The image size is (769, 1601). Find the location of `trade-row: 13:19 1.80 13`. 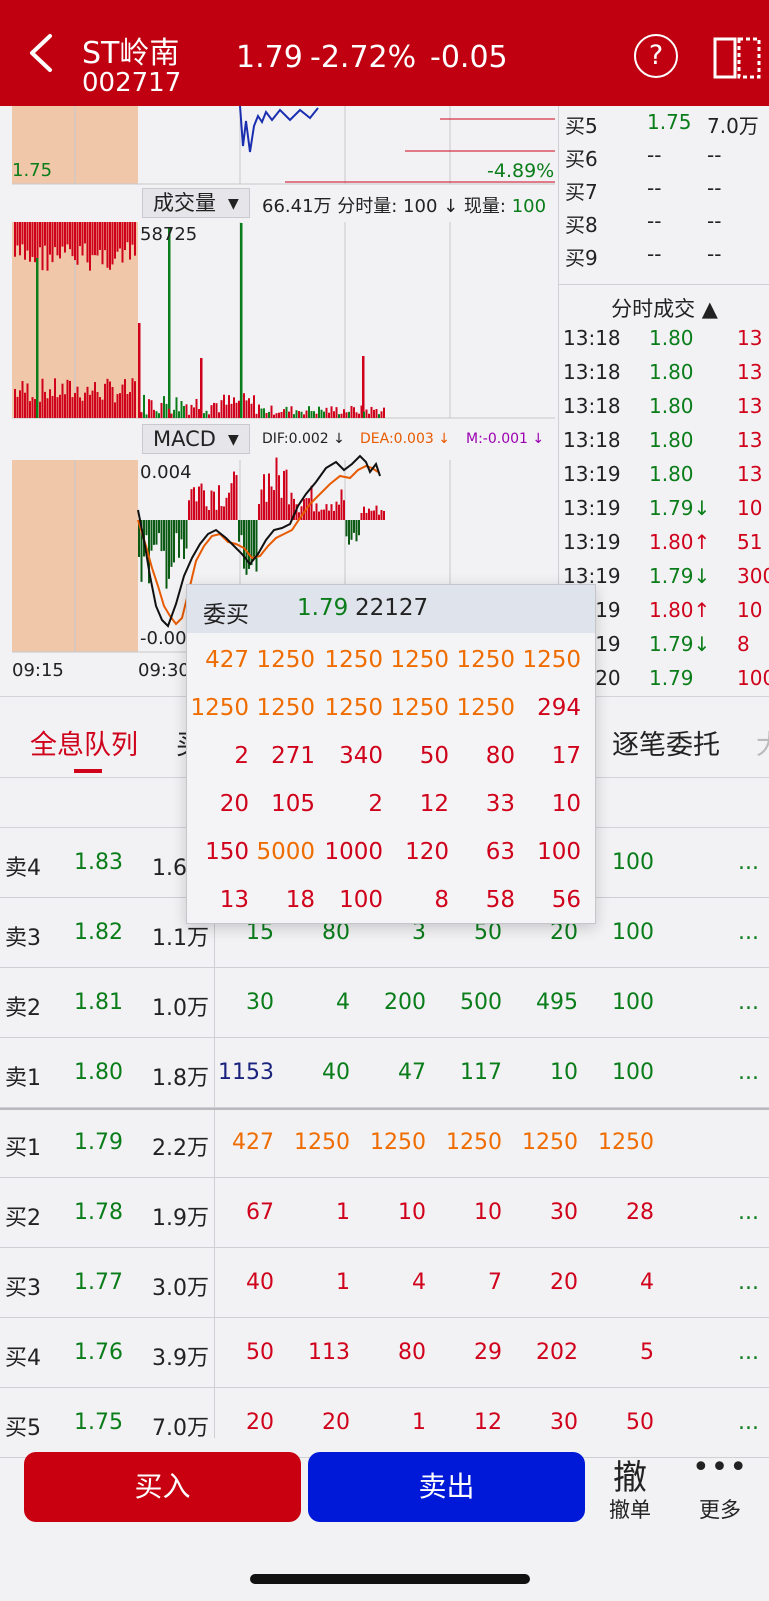

trade-row: 13:19 1.80 13 is located at coordinates (664, 475).